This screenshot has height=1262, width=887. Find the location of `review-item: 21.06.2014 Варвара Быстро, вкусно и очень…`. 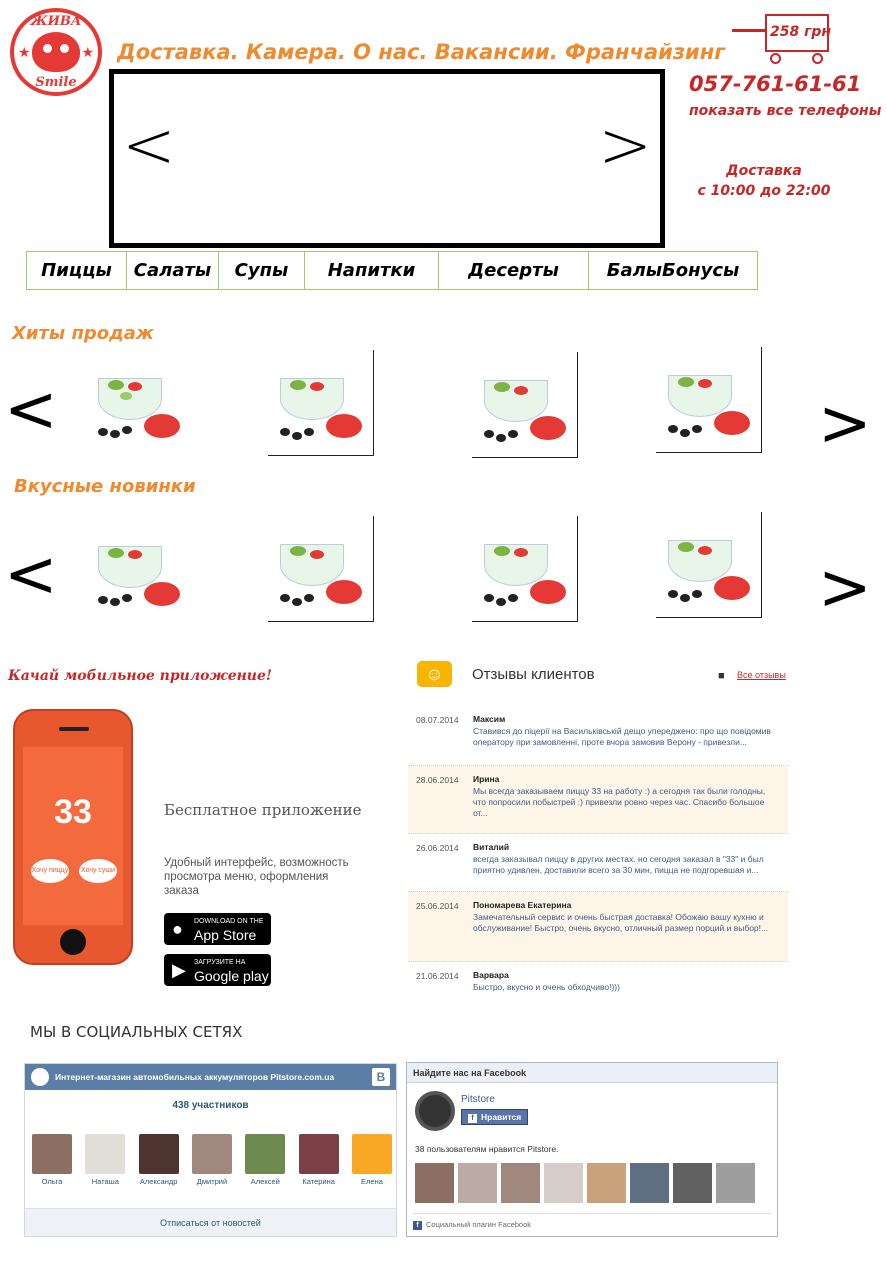

review-item: 21.06.2014 Варвара Быстро, вкусно и очень… is located at coordinates (518, 981).